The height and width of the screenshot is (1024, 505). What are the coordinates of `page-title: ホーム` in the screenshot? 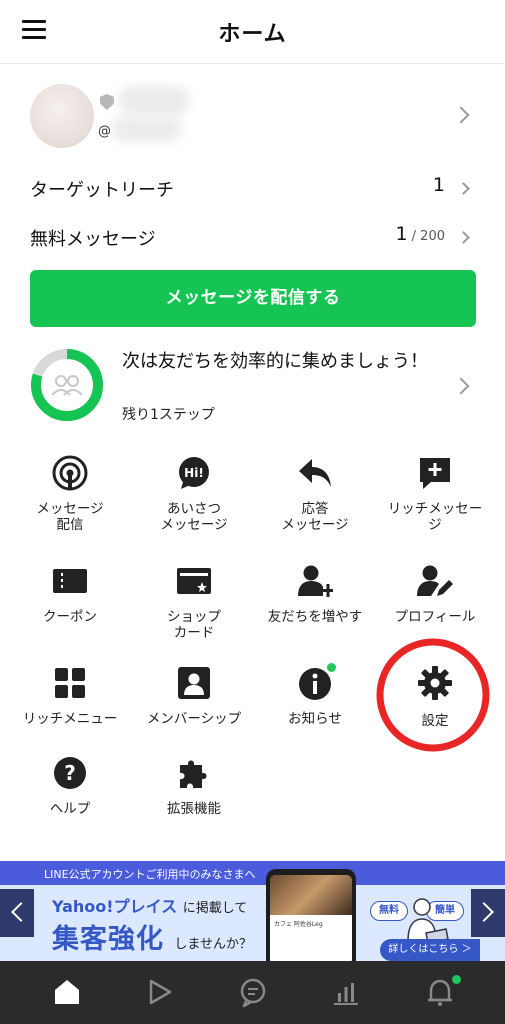 It's located at (252, 34).